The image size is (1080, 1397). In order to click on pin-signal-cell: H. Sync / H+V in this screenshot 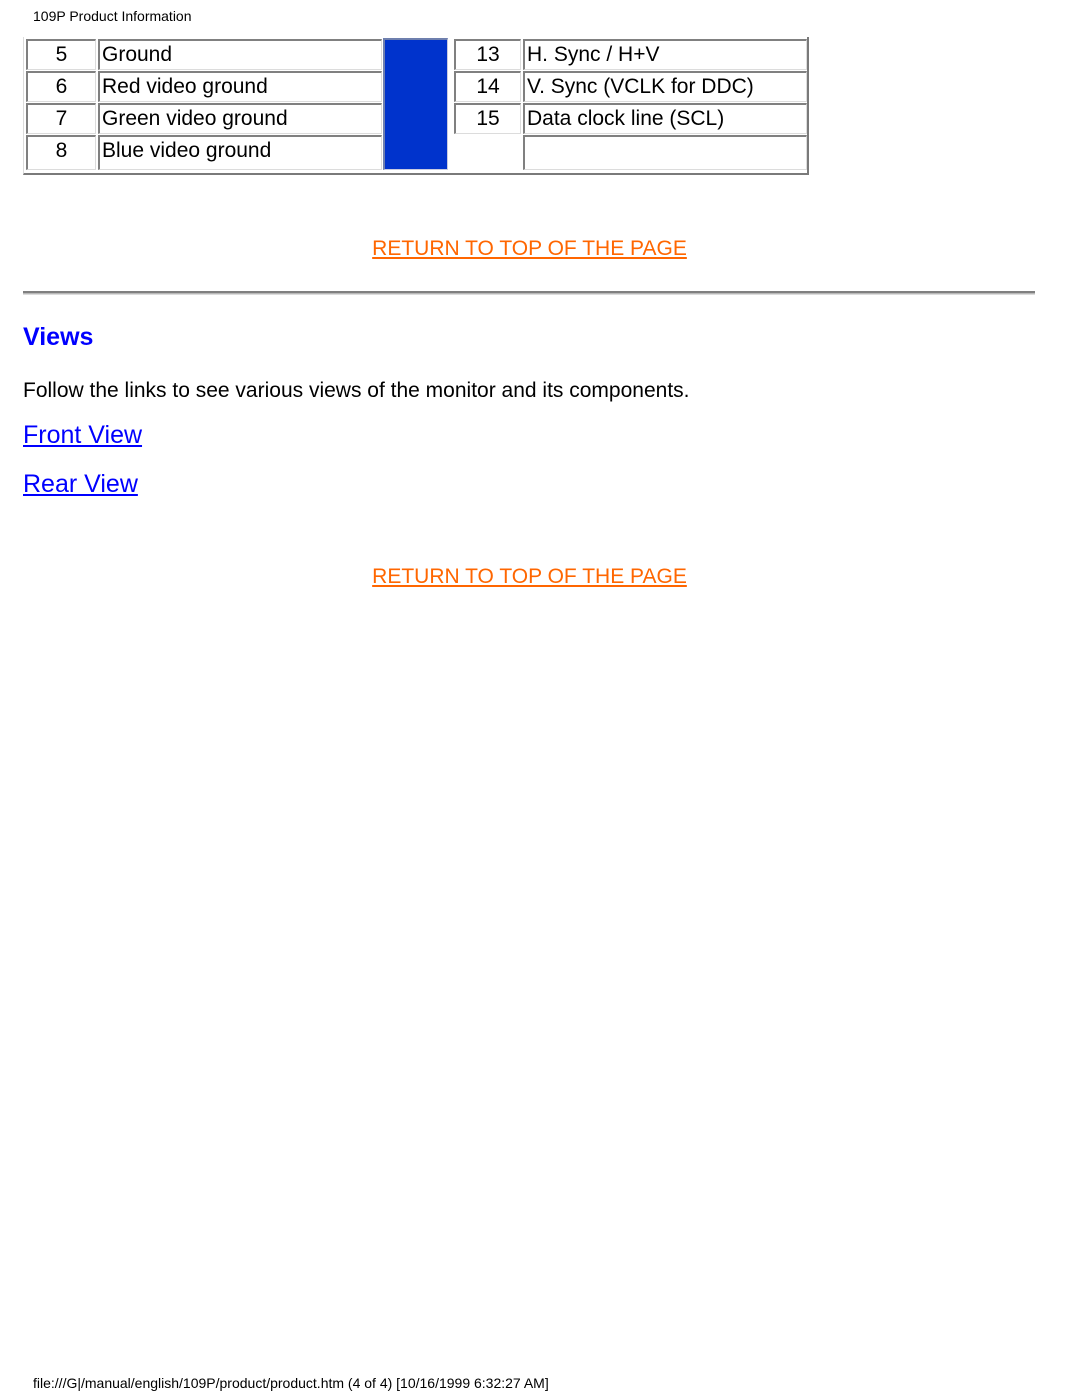, I will do `click(665, 54)`.